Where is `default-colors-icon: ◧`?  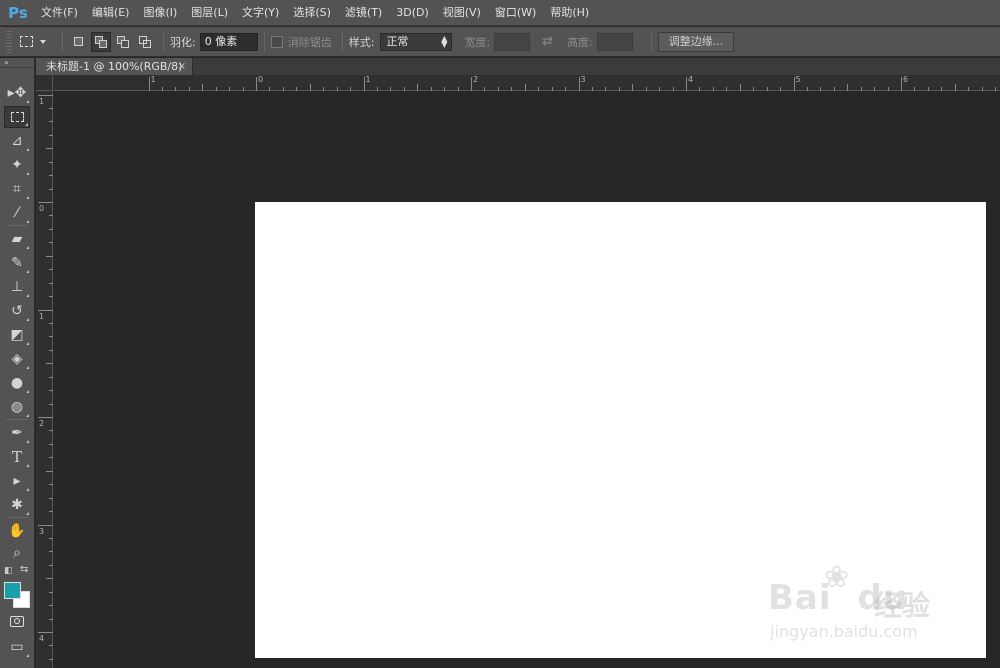 default-colors-icon: ◧ is located at coordinates (8, 571).